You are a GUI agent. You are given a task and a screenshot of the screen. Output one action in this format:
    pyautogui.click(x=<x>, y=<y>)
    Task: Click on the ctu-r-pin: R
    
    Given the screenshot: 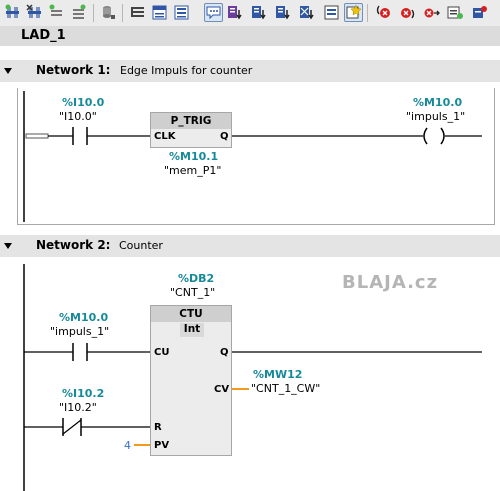 What is the action you would take?
    pyautogui.click(x=158, y=427)
    